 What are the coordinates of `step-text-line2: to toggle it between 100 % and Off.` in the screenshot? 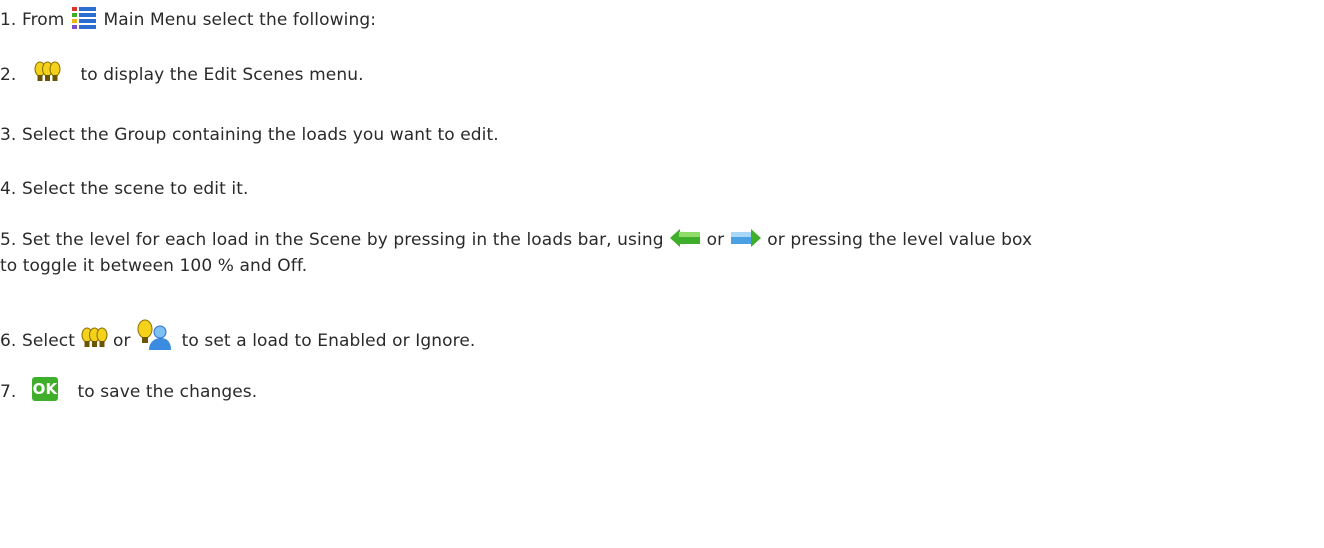 It's located at (154, 266).